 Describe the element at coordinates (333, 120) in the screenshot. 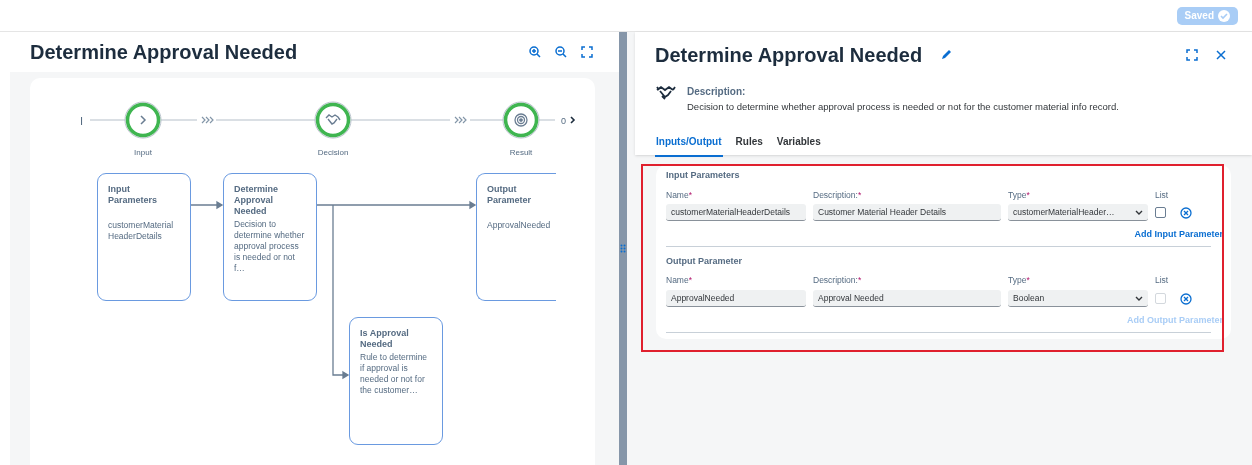

I see `decision-step-node` at that location.